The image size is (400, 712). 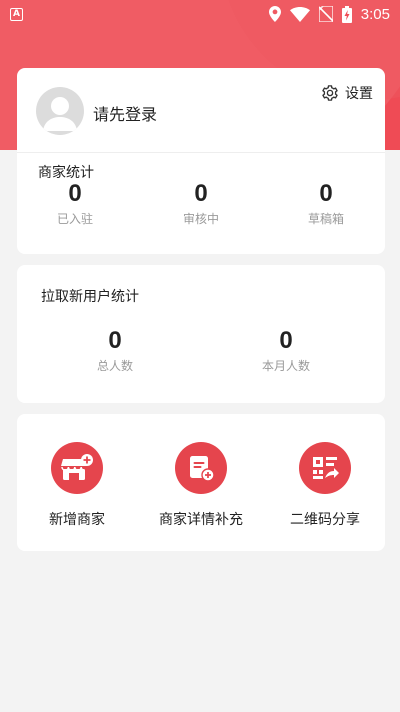 What do you see at coordinates (90, 297) in the screenshot?
I see `user-stats-title: 拉取新用户统计` at bounding box center [90, 297].